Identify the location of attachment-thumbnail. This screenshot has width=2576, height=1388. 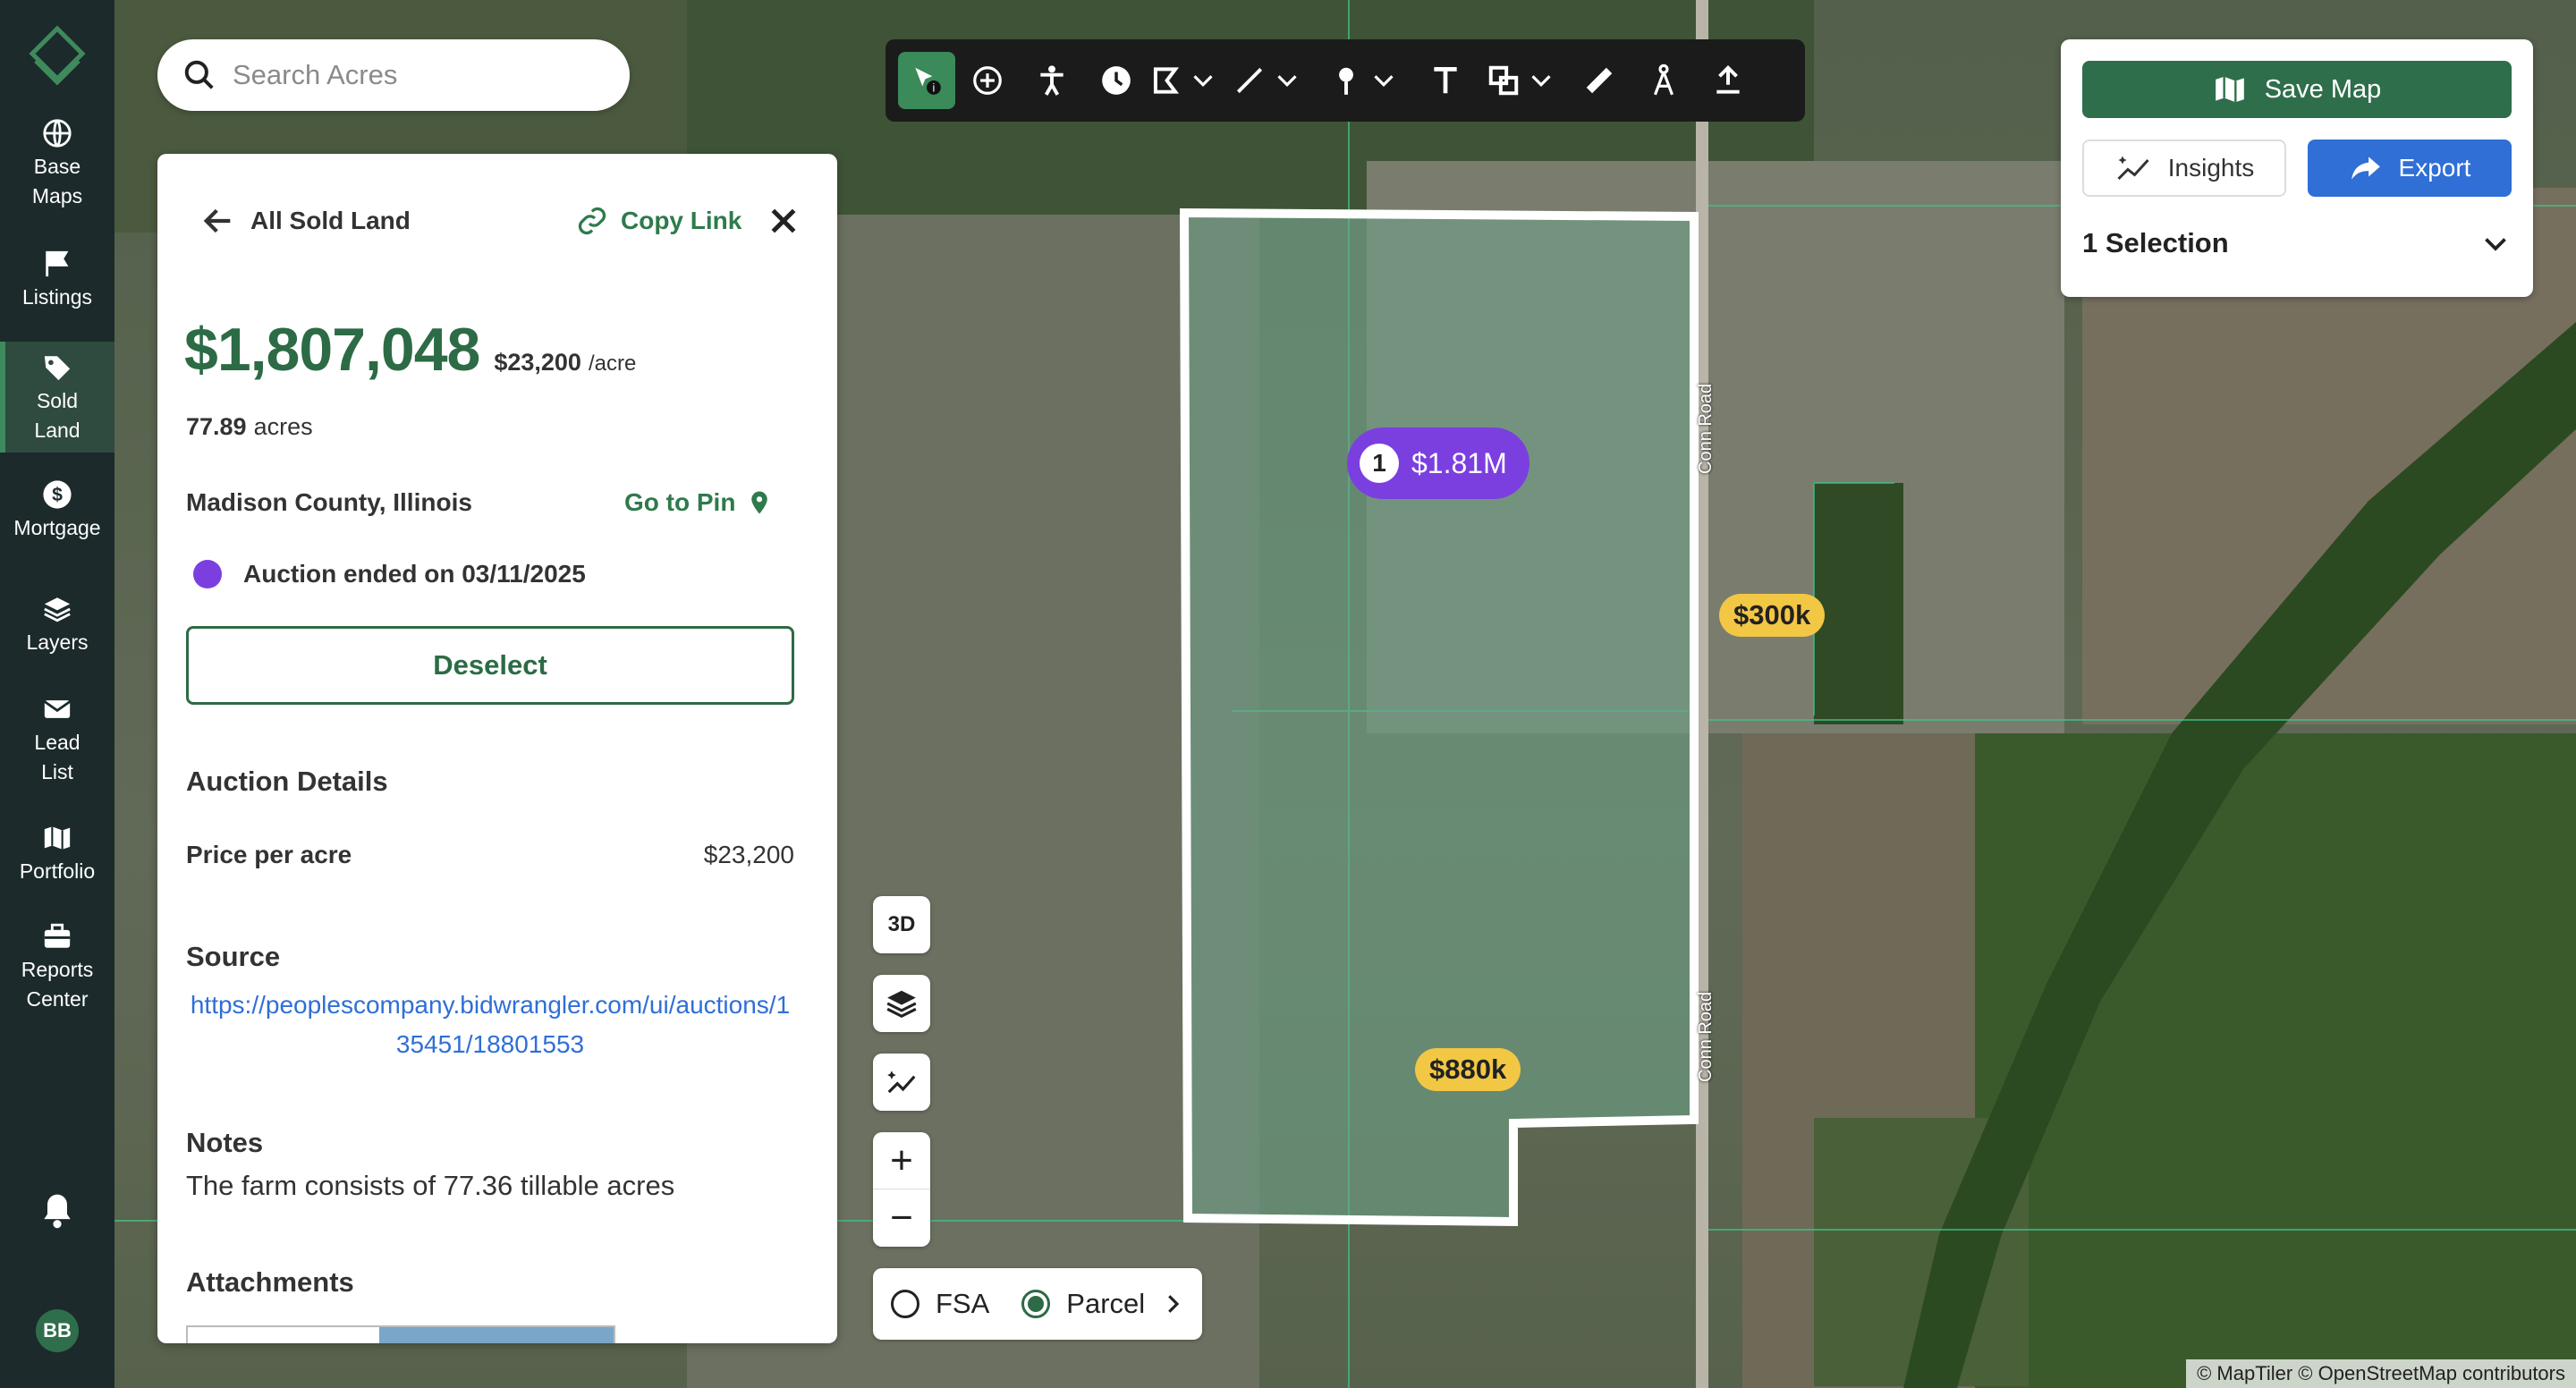
(400, 1334).